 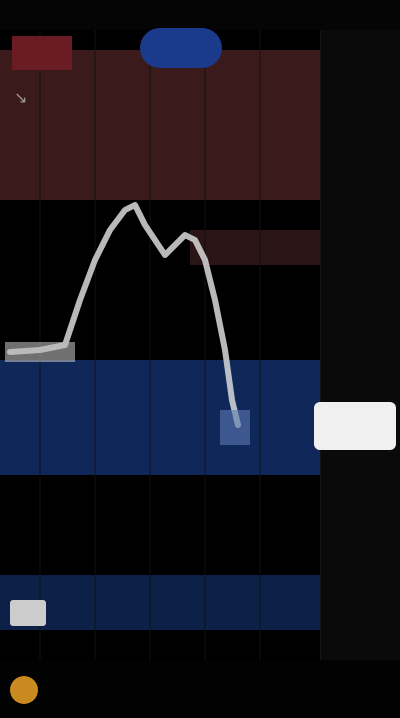 What do you see at coordinates (40, 352) in the screenshot?
I see `price-marker` at bounding box center [40, 352].